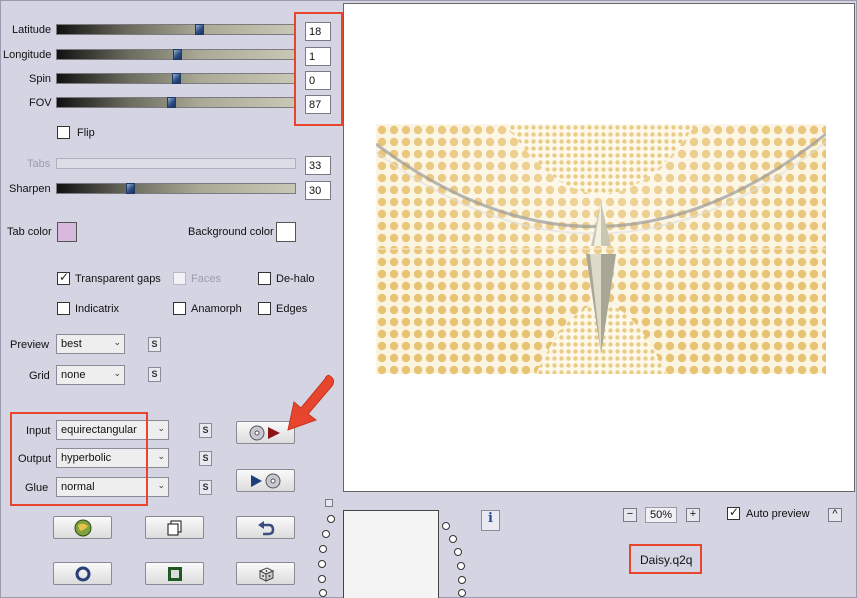 This screenshot has height=598, width=857. What do you see at coordinates (318, 190) in the screenshot?
I see `sharpen-value: 30` at bounding box center [318, 190].